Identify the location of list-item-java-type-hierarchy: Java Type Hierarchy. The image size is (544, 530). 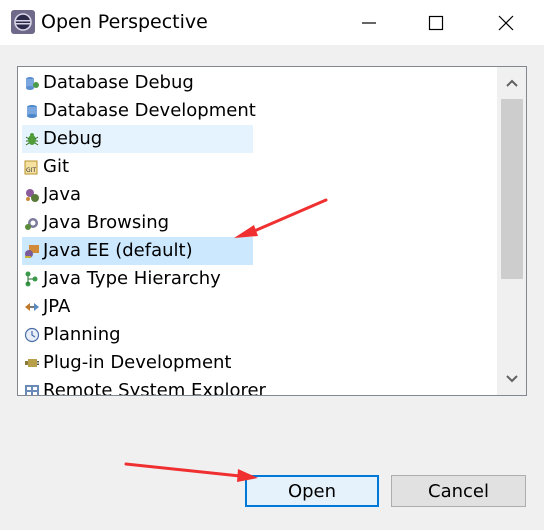
(121, 279).